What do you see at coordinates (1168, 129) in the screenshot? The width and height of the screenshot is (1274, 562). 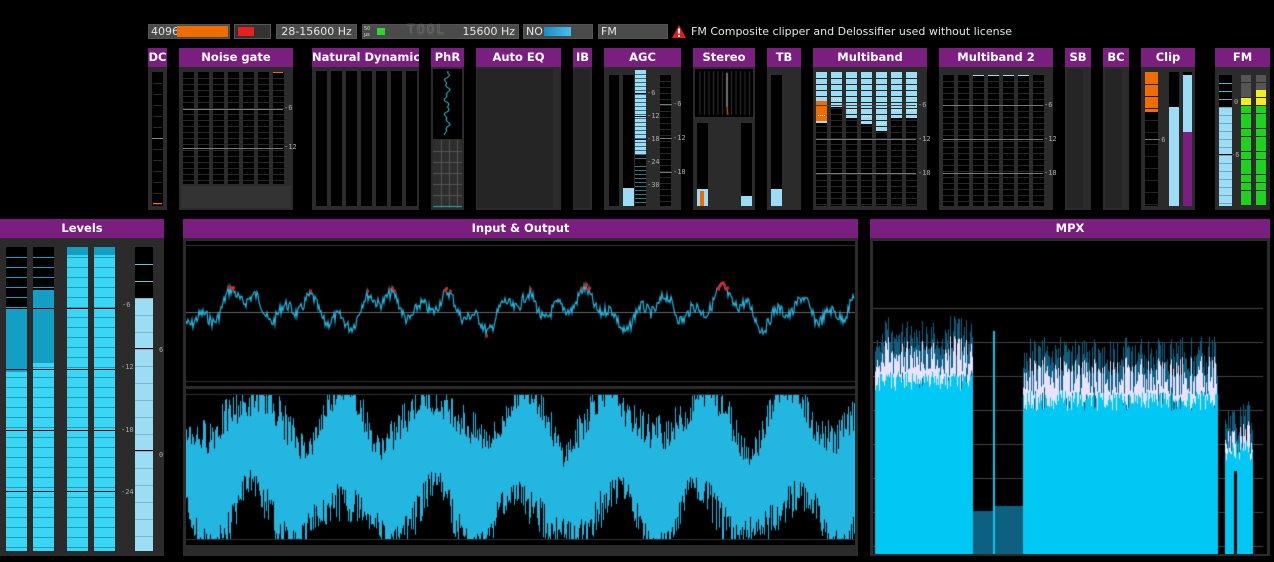 I see `panel-clip: Clip -6` at bounding box center [1168, 129].